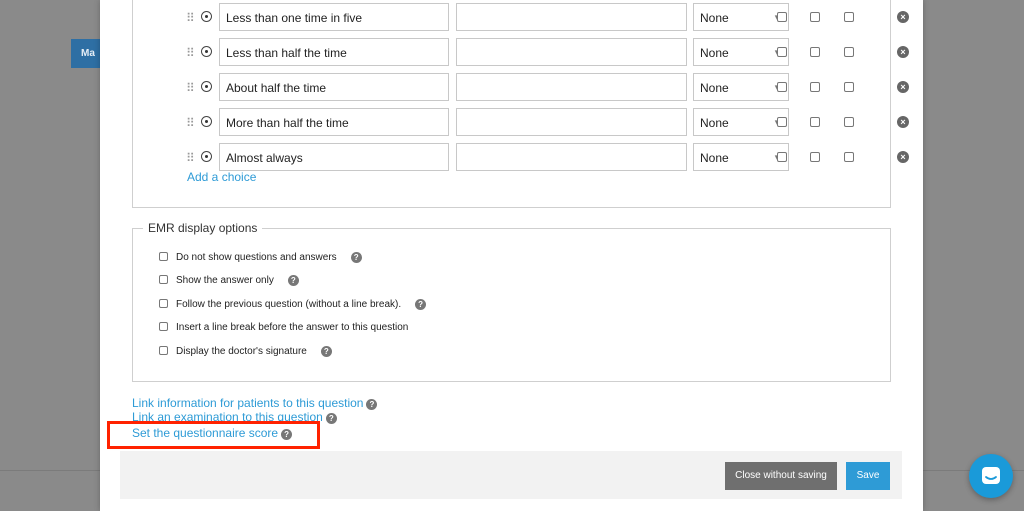 This screenshot has height=511, width=1024. Describe the element at coordinates (241, 351) in the screenshot. I see `emr-option-label: Display the doctor's signature` at that location.